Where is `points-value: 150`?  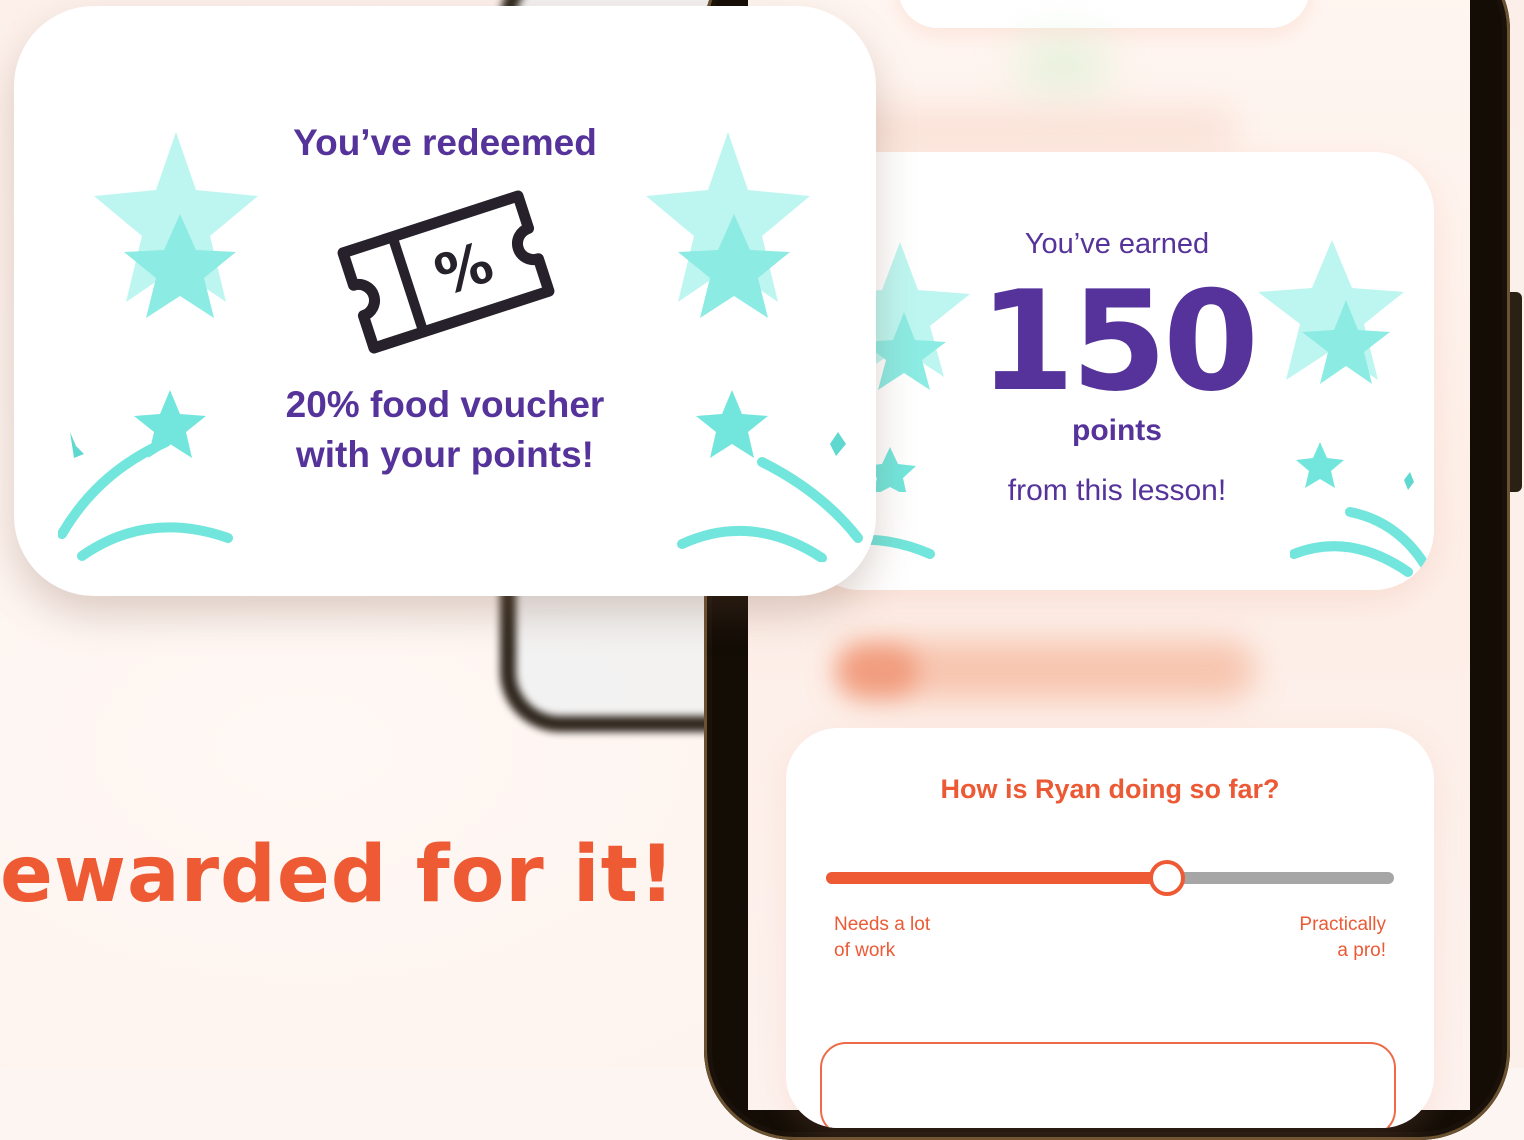
points-value: 150 is located at coordinates (1118, 341).